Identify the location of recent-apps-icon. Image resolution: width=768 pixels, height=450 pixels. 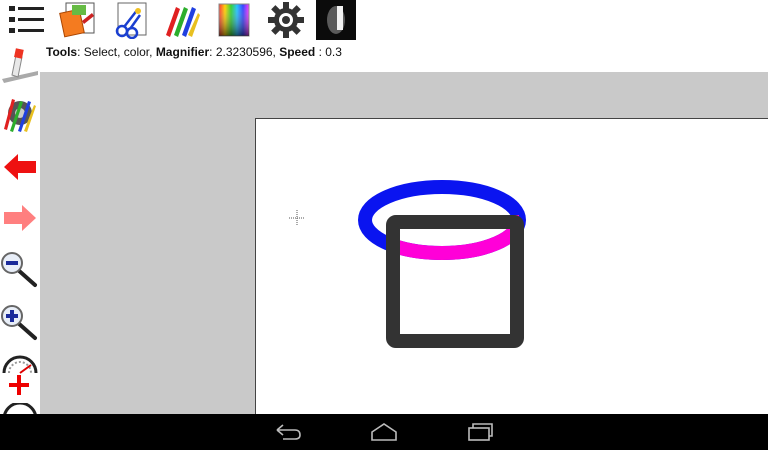
(480, 432).